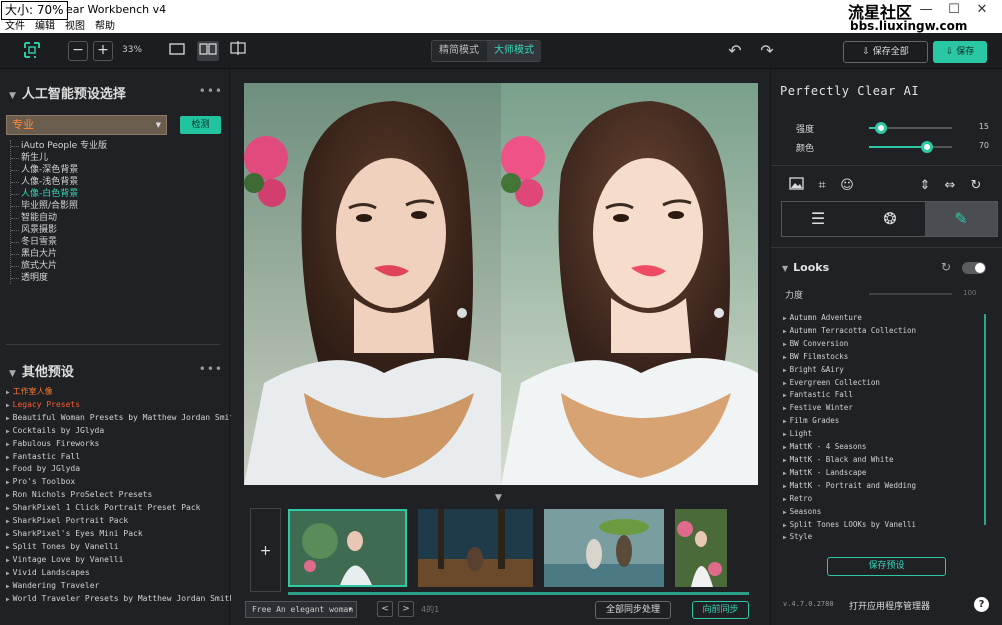 Image resolution: width=1002 pixels, height=625 pixels. What do you see at coordinates (849, 486) in the screenshot?
I see `look-item: ▶ MattK - Portrait and Wedding` at bounding box center [849, 486].